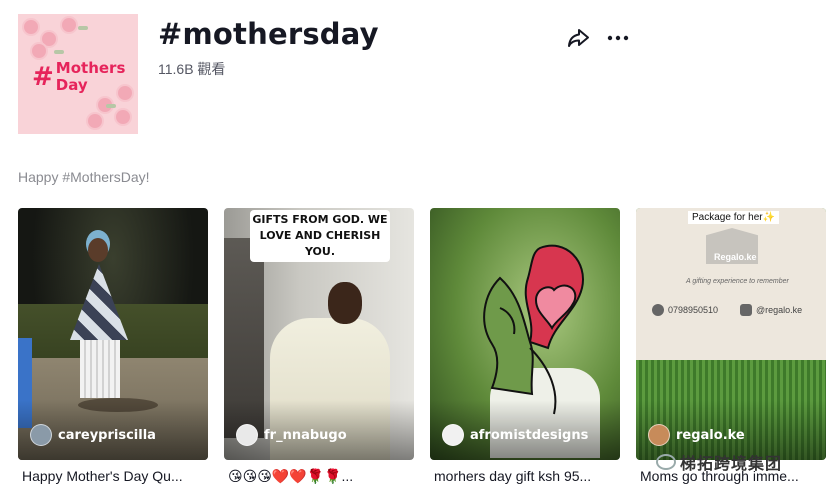  I want to click on watermark: 梯拓跨境集团, so click(719, 462).